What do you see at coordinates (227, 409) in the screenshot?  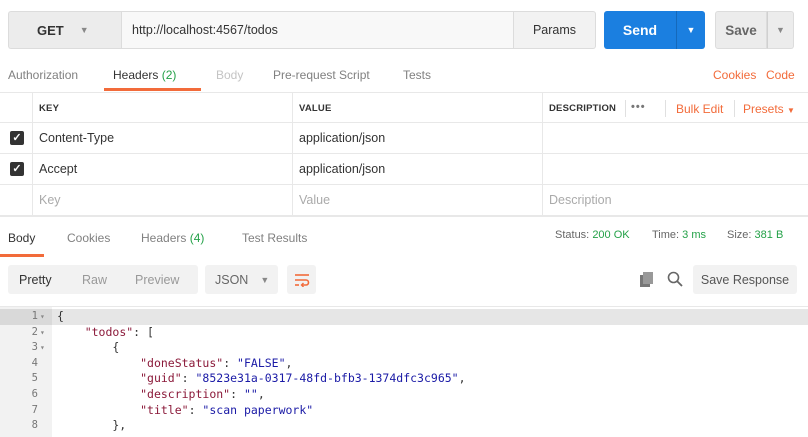 I see `code-text: "title": "scan paperwork"` at bounding box center [227, 409].